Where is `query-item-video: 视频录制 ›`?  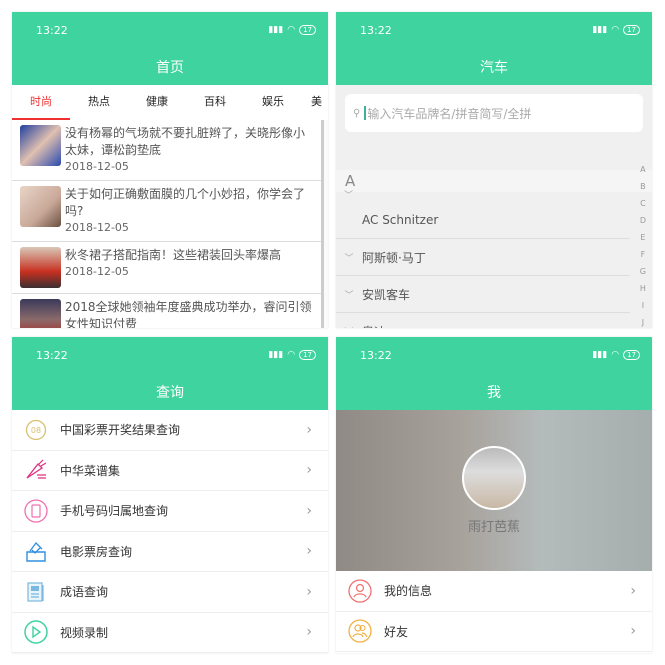
query-item-video: 视频录制 › is located at coordinates (170, 632).